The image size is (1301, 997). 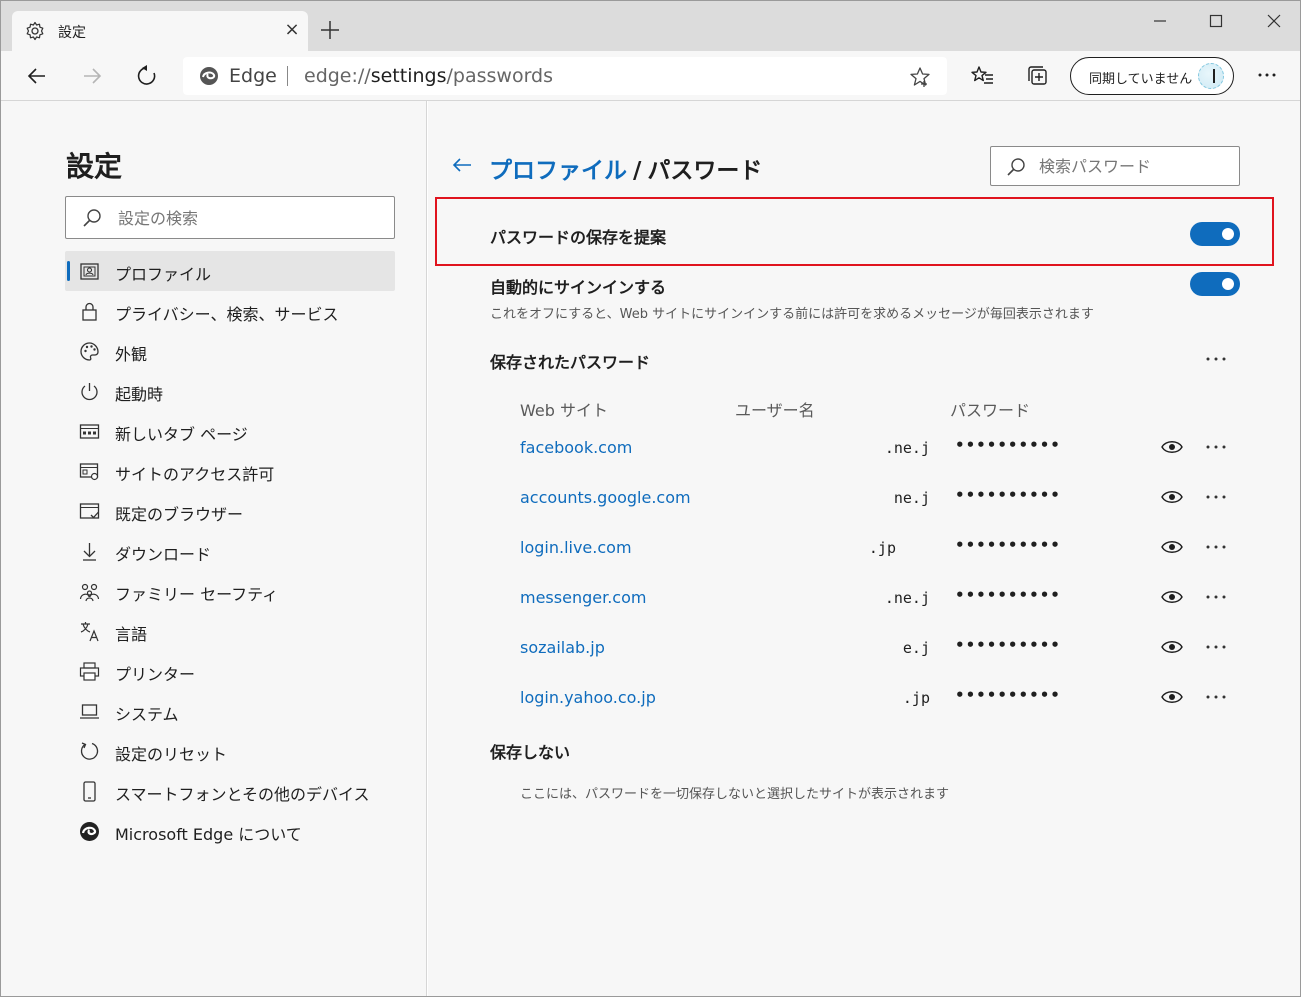 I want to click on profile-sync-button: 同期していません, so click(x=1152, y=76).